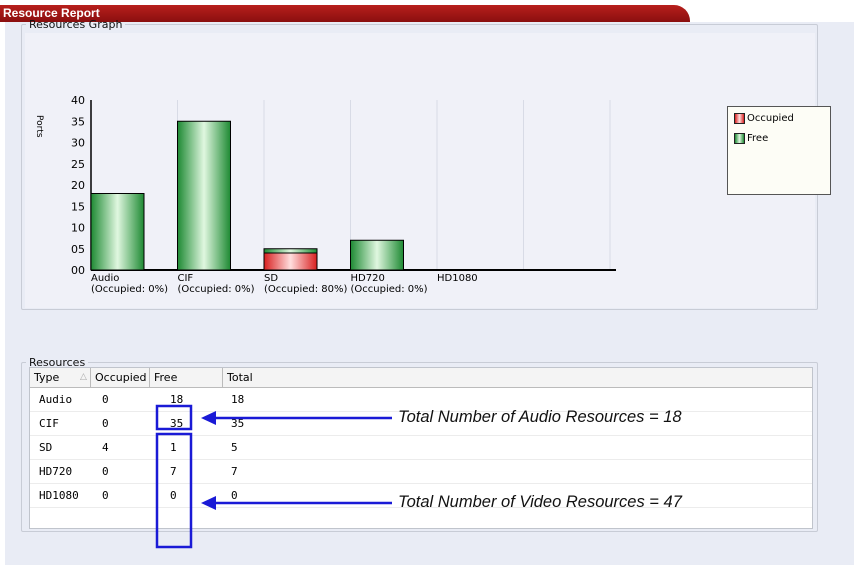 This screenshot has width=854, height=565. What do you see at coordinates (517, 377) in the screenshot?
I see `column-header-total: Total` at bounding box center [517, 377].